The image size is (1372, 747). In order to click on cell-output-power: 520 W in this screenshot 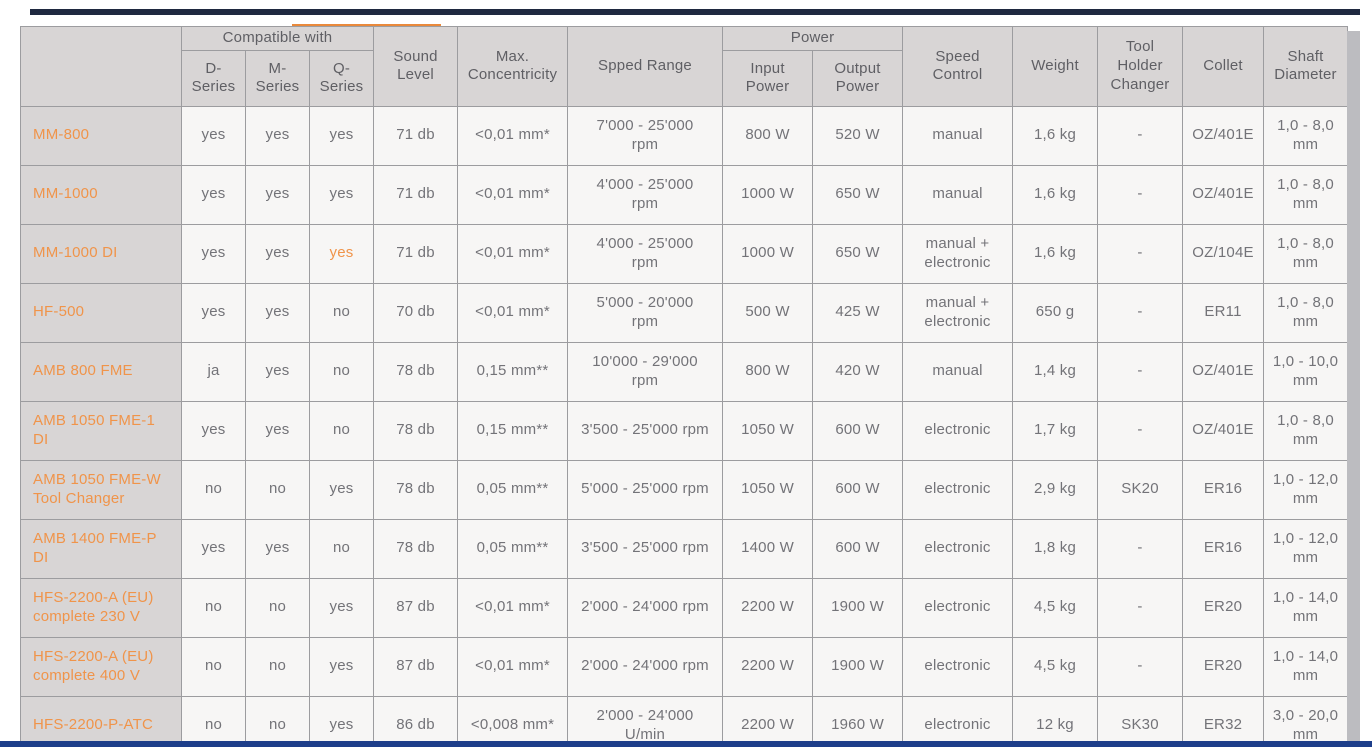, I will do `click(858, 135)`.